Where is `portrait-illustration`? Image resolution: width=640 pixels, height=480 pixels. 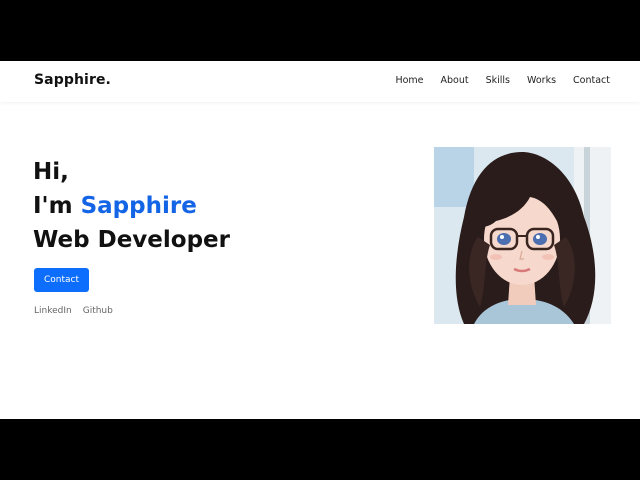 portrait-illustration is located at coordinates (522, 235).